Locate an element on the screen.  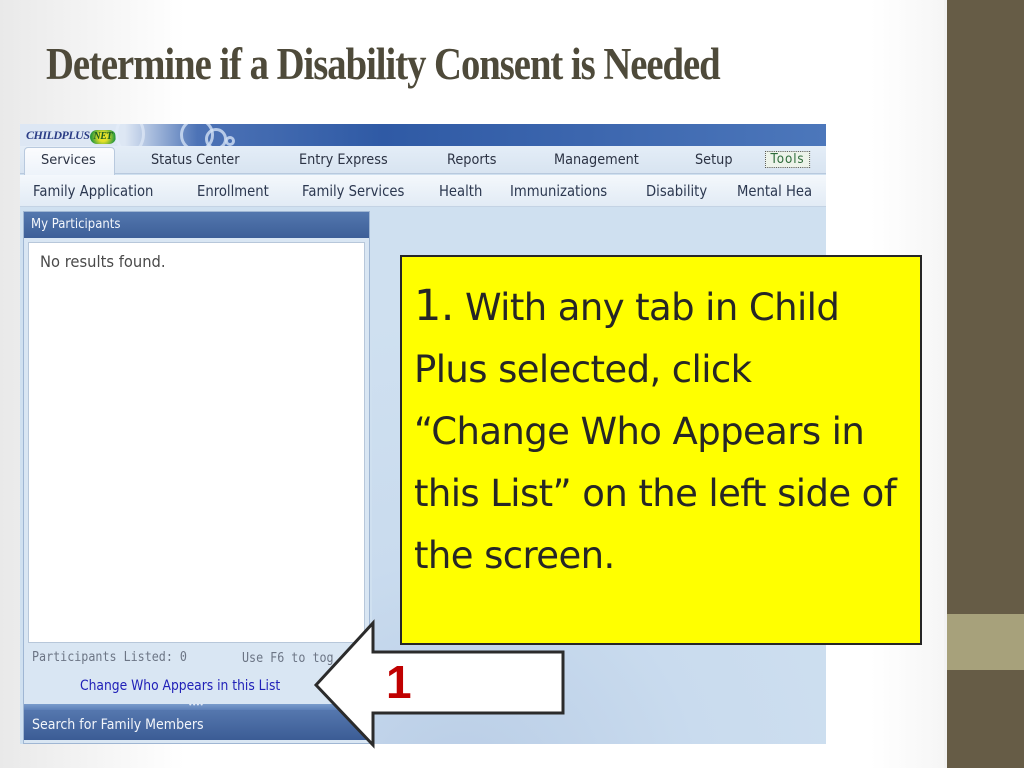
slide-side-bar is located at coordinates (984, 384).